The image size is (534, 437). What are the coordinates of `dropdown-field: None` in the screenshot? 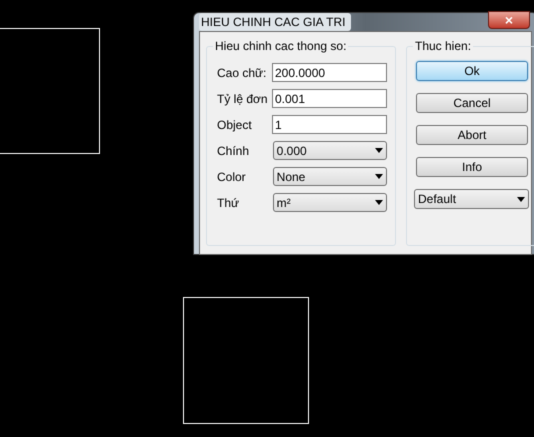 It's located at (329, 176).